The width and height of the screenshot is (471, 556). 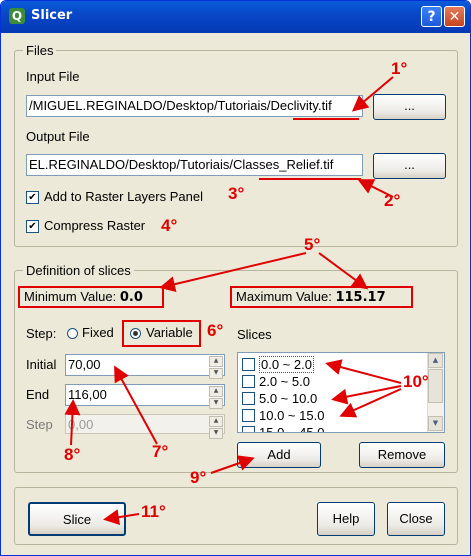 What do you see at coordinates (392, 200) in the screenshot?
I see `annotation-2: 2°` at bounding box center [392, 200].